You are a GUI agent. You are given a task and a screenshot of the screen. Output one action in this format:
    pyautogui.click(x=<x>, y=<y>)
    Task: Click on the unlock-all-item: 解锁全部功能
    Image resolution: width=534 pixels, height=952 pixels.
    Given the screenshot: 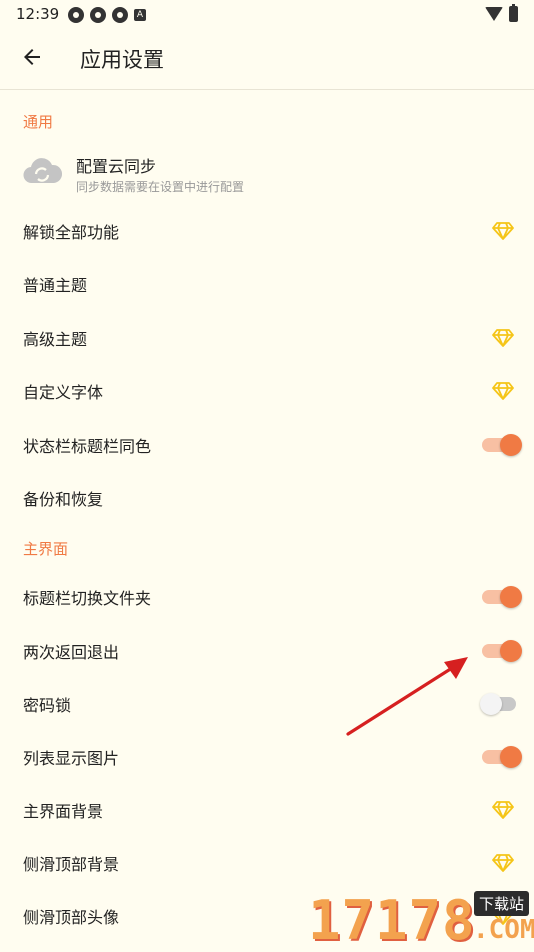 What is the action you would take?
    pyautogui.click(x=267, y=231)
    